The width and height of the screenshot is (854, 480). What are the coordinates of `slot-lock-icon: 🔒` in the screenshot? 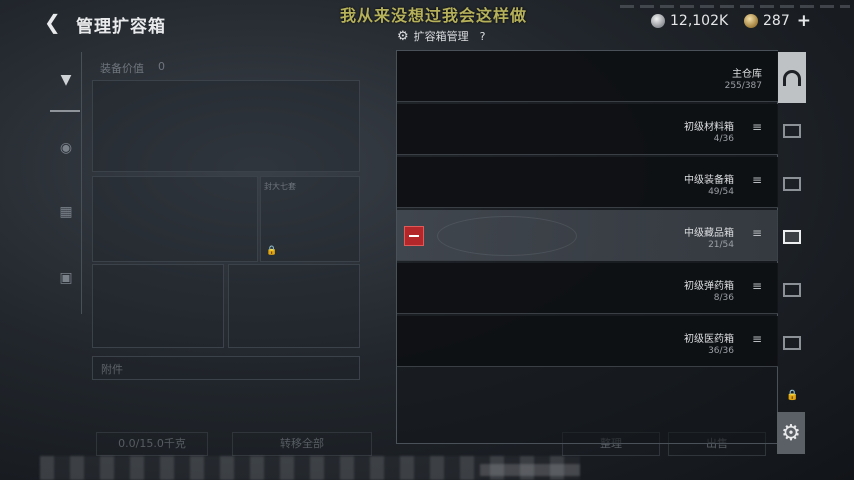 It's located at (272, 251).